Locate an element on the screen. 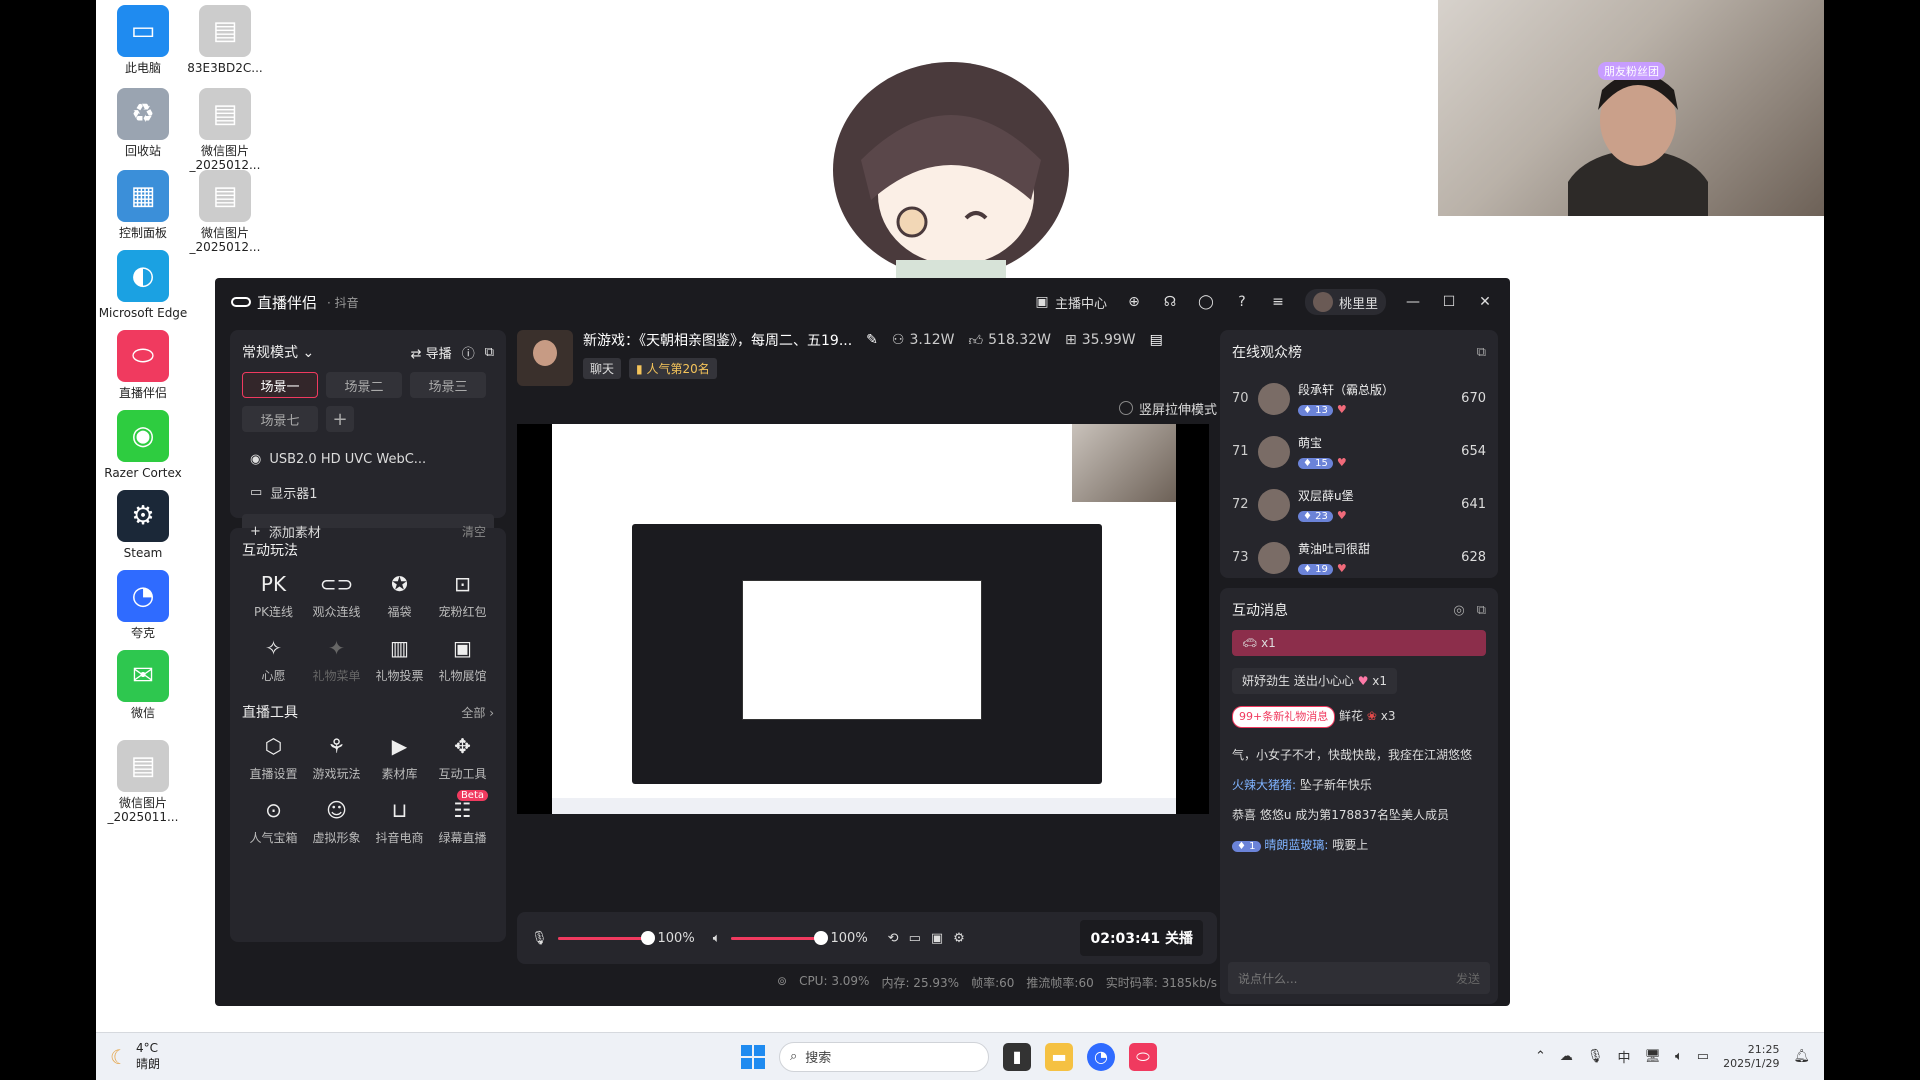 This screenshot has height=1080, width=1920. help-icon: ? is located at coordinates (1242, 302).